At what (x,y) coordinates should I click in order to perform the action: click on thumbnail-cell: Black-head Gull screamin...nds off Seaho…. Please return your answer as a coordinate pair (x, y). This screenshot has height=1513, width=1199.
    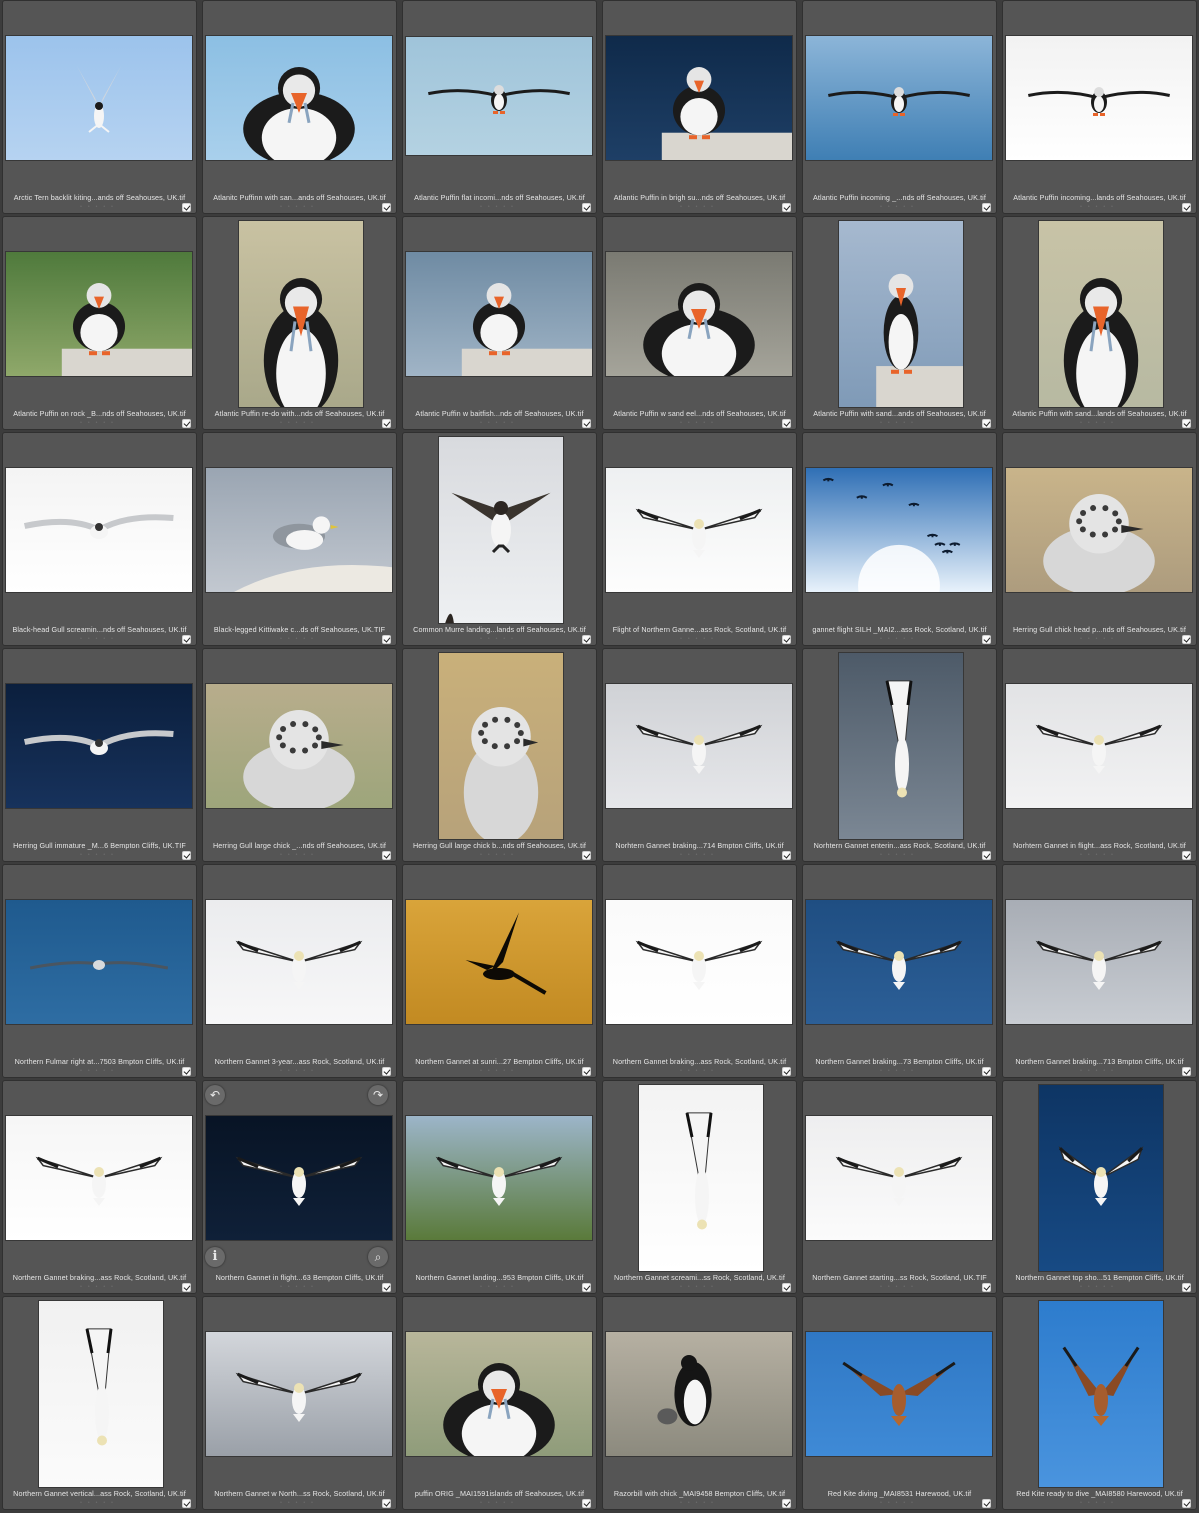
    Looking at the image, I should click on (99, 539).